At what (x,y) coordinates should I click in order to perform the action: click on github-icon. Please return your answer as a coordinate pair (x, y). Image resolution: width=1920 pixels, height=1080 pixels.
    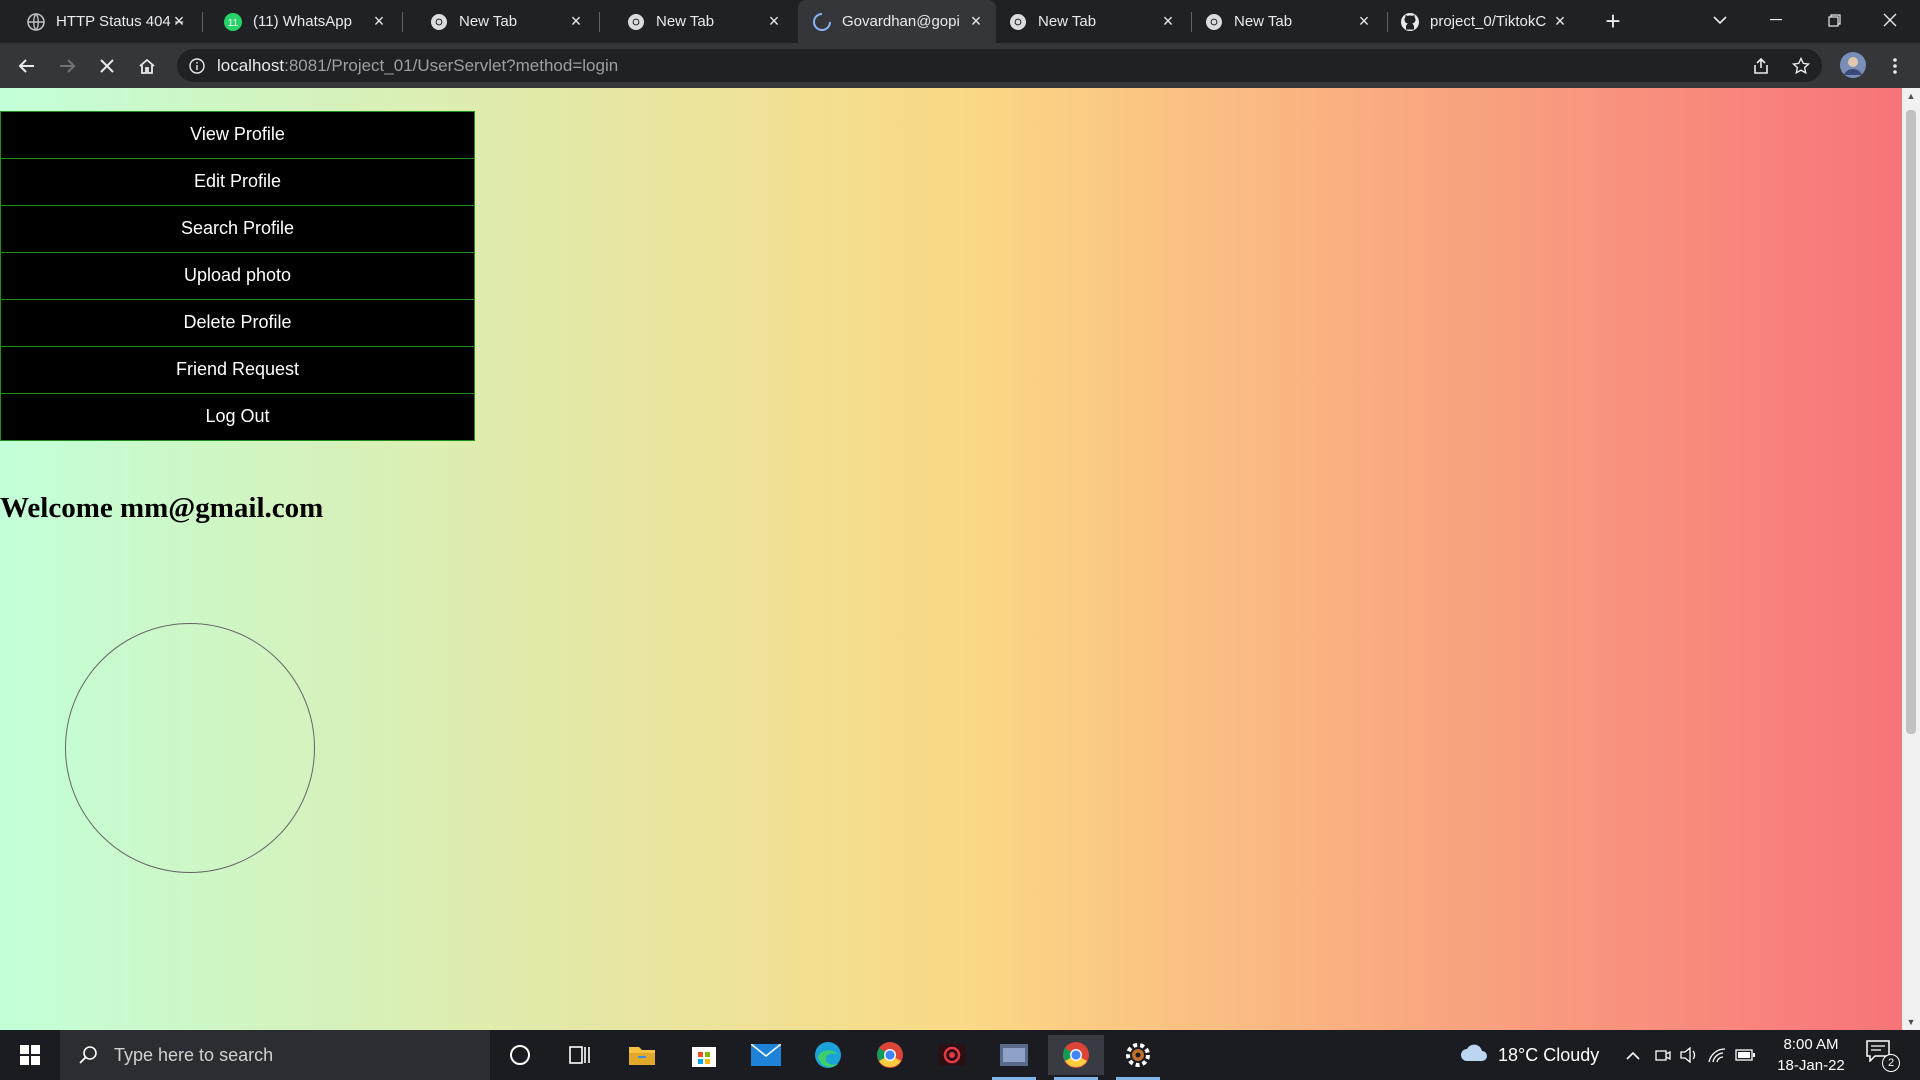
    Looking at the image, I should click on (1410, 22).